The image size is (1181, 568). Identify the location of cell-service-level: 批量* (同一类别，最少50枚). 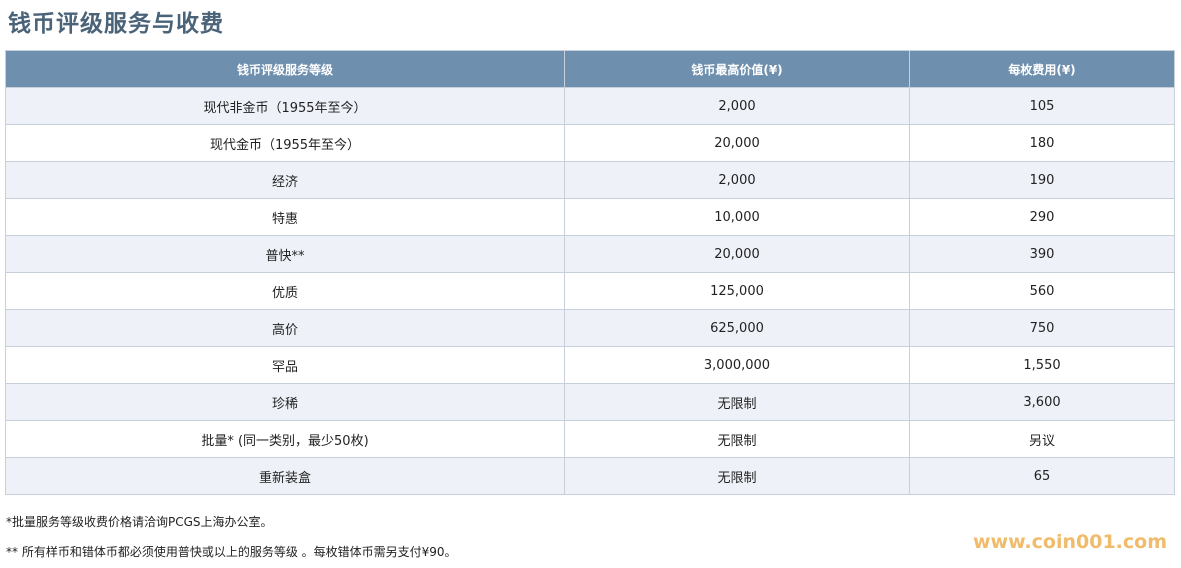
(285, 439).